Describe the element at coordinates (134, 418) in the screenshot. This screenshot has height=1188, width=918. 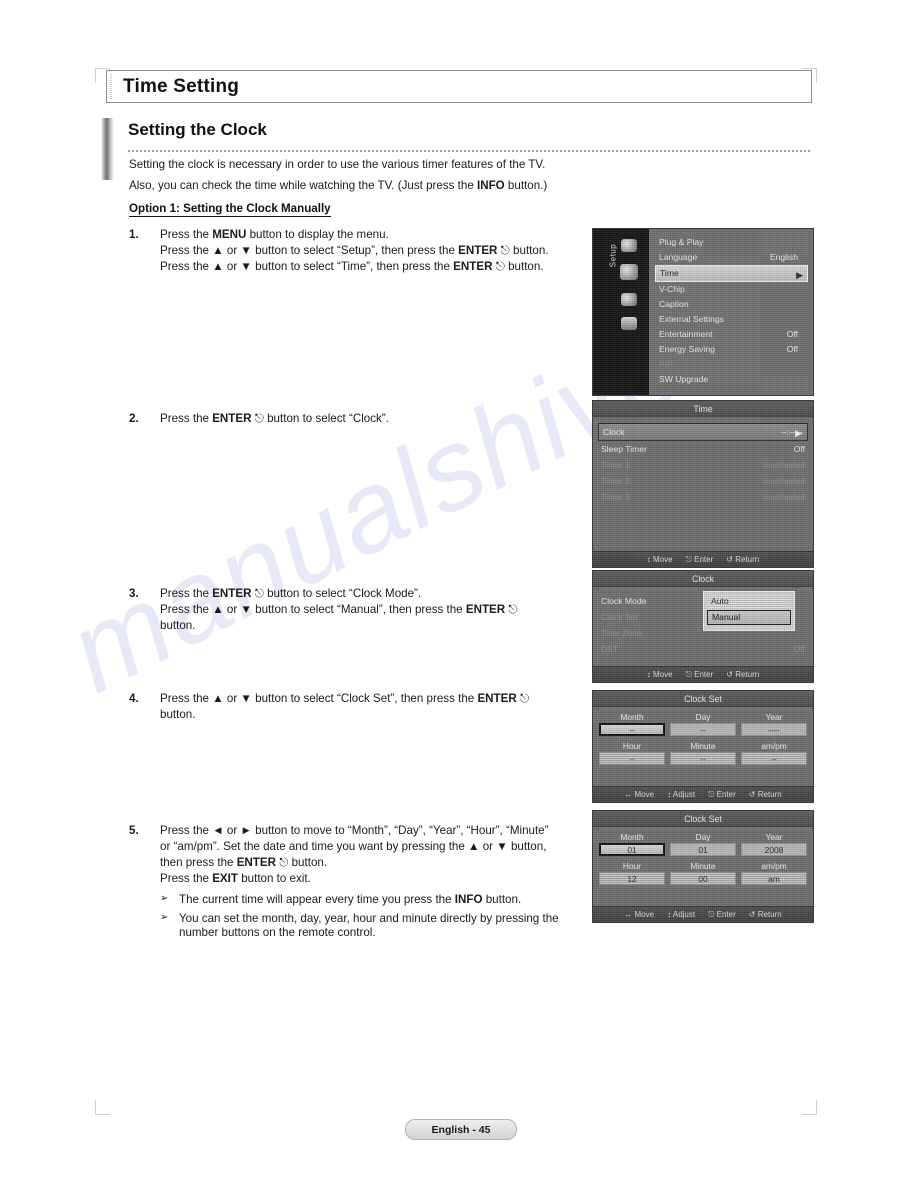
I see `step-number: 2.` at that location.